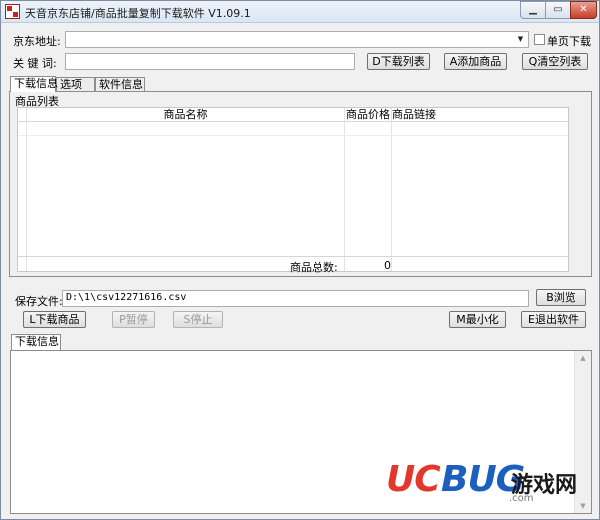  What do you see at coordinates (36, 342) in the screenshot?
I see `tab-log: 下载信息` at bounding box center [36, 342].